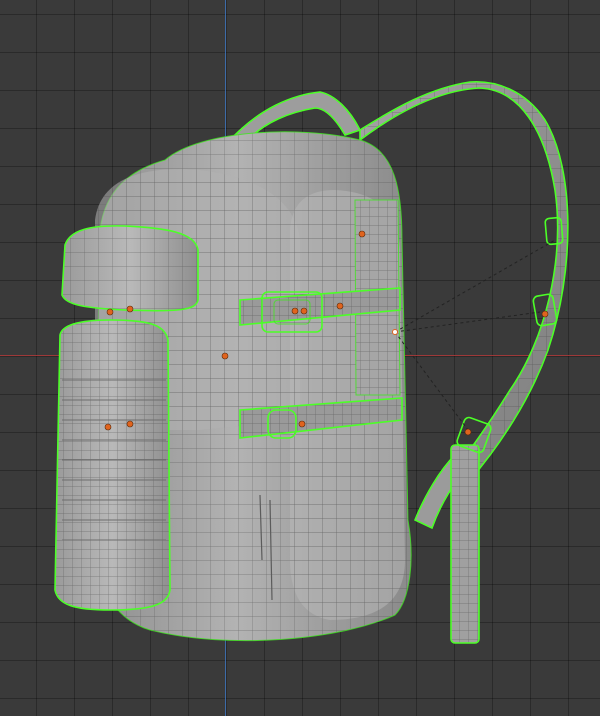 The width and height of the screenshot is (600, 716). What do you see at coordinates (395, 332) in the screenshot?
I see `active-origin` at bounding box center [395, 332].